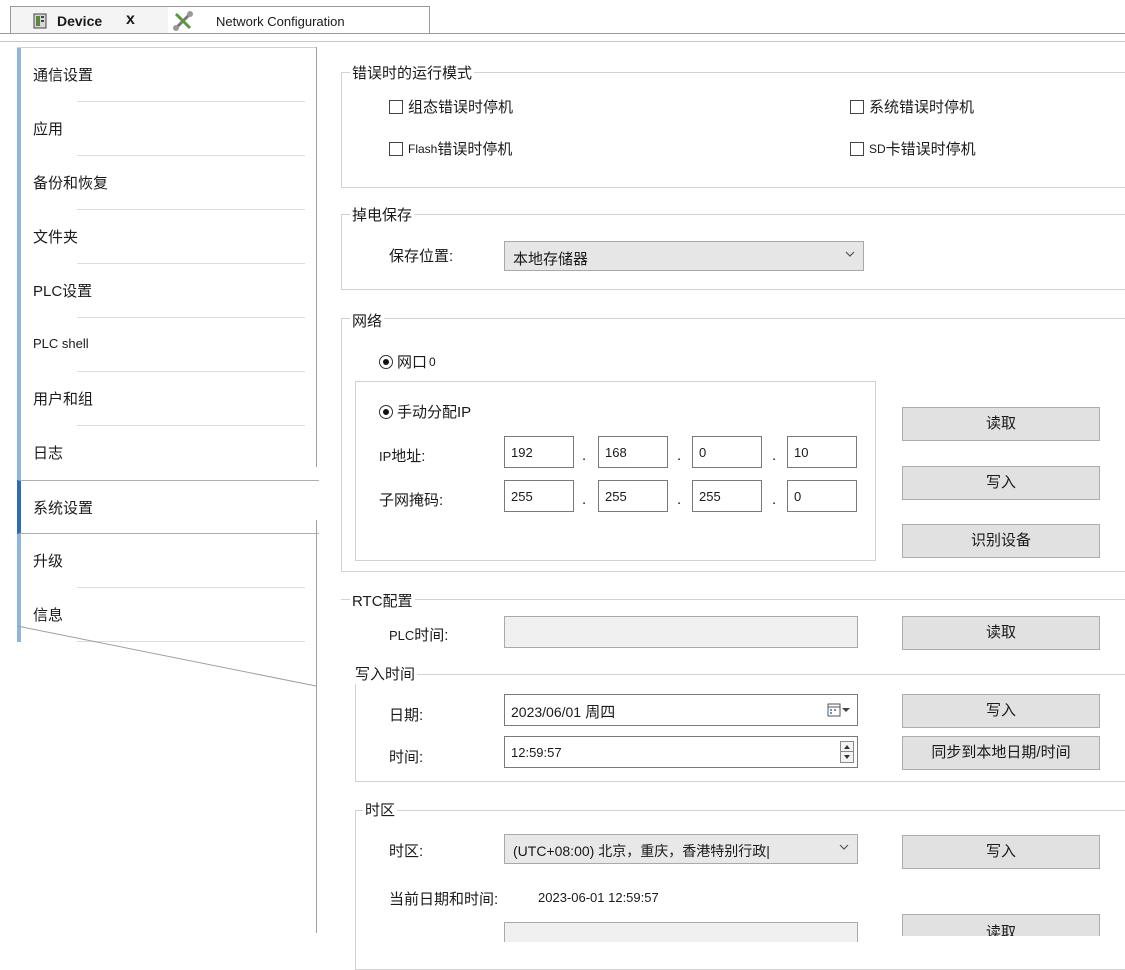 Image resolution: width=1125 pixels, height=970 pixels. I want to click on network-config-icon, so click(183, 21).